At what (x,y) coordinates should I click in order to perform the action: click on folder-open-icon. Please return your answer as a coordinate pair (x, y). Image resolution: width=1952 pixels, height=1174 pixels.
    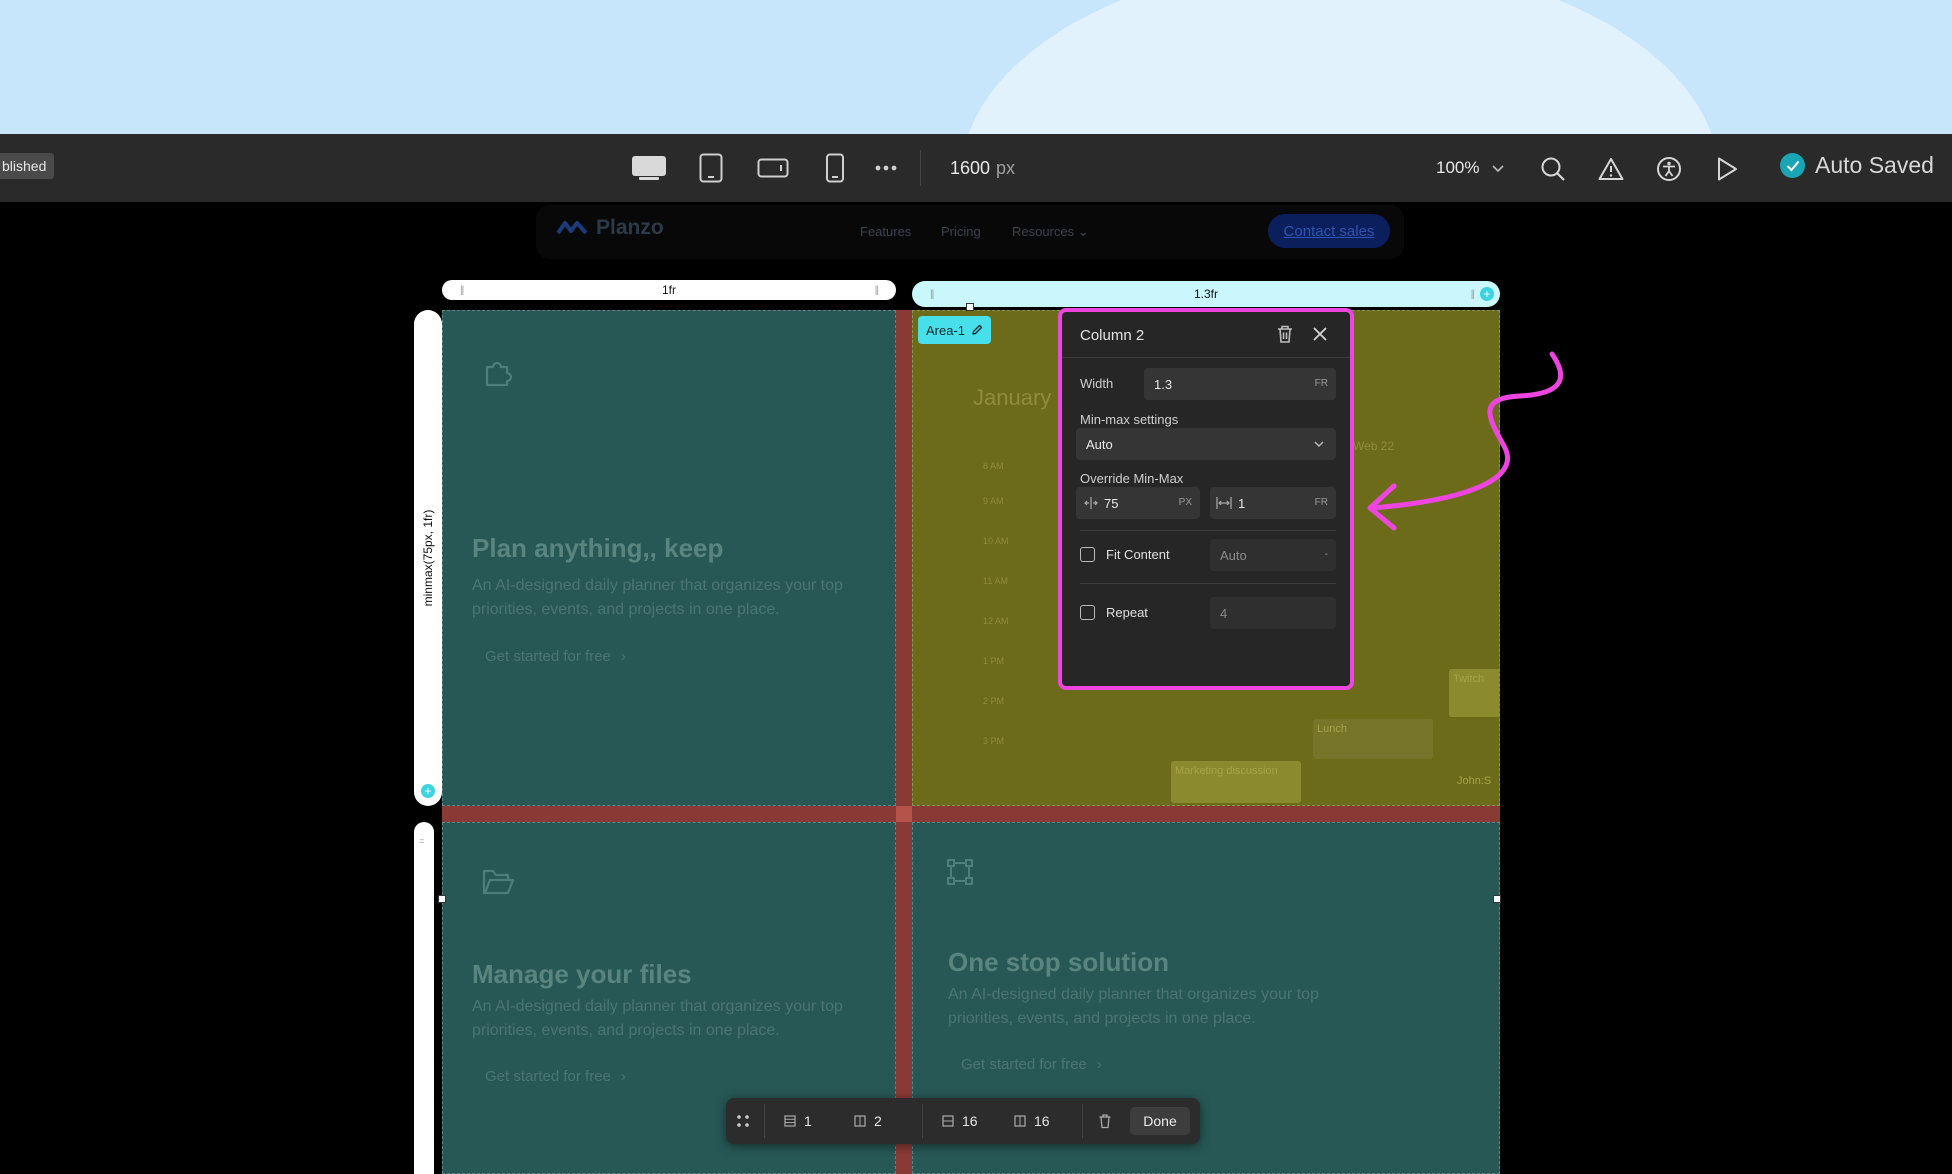
    Looking at the image, I should click on (498, 882).